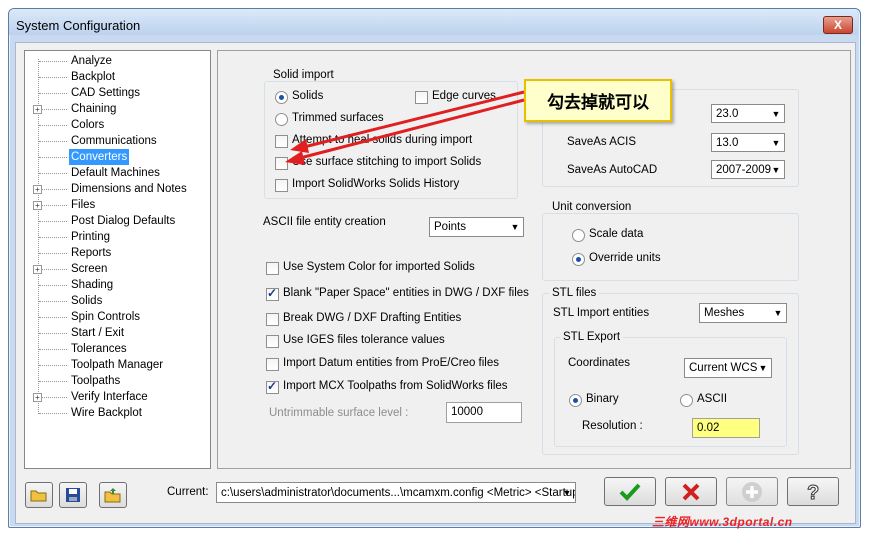 This screenshot has height=534, width=871. I want to click on cancel-x-icon, so click(691, 491).